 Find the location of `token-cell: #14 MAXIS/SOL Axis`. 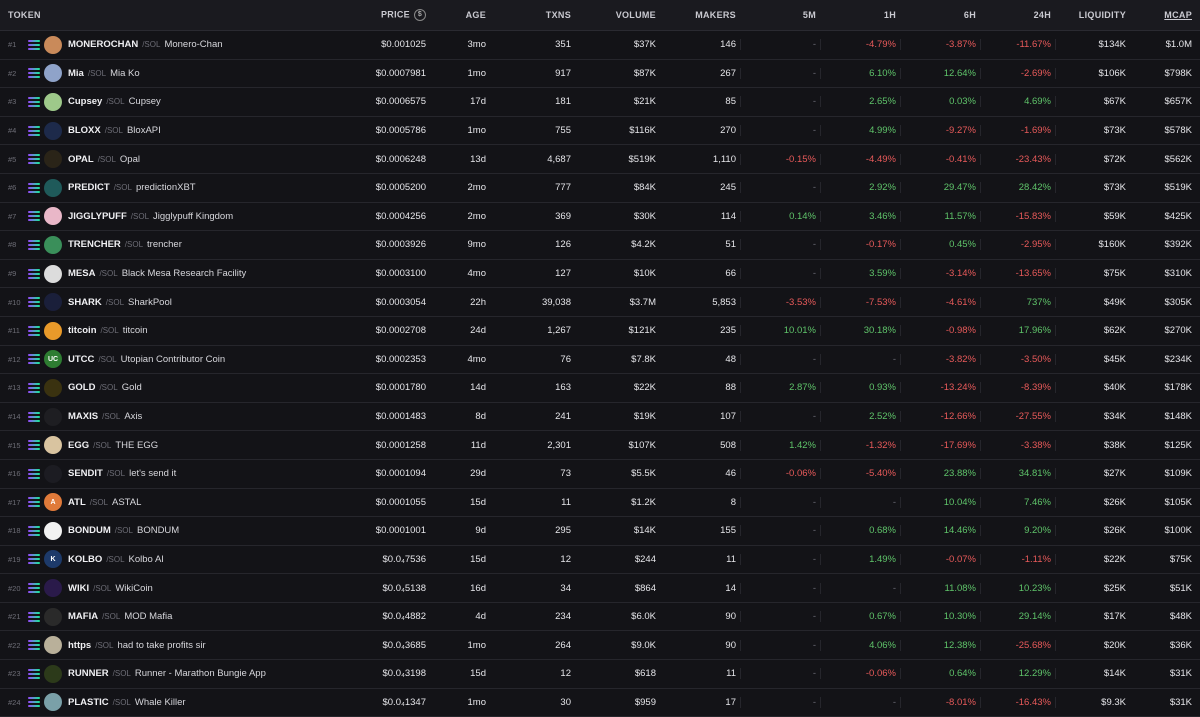

token-cell: #14 MAXIS/SOL Axis is located at coordinates (160, 416).